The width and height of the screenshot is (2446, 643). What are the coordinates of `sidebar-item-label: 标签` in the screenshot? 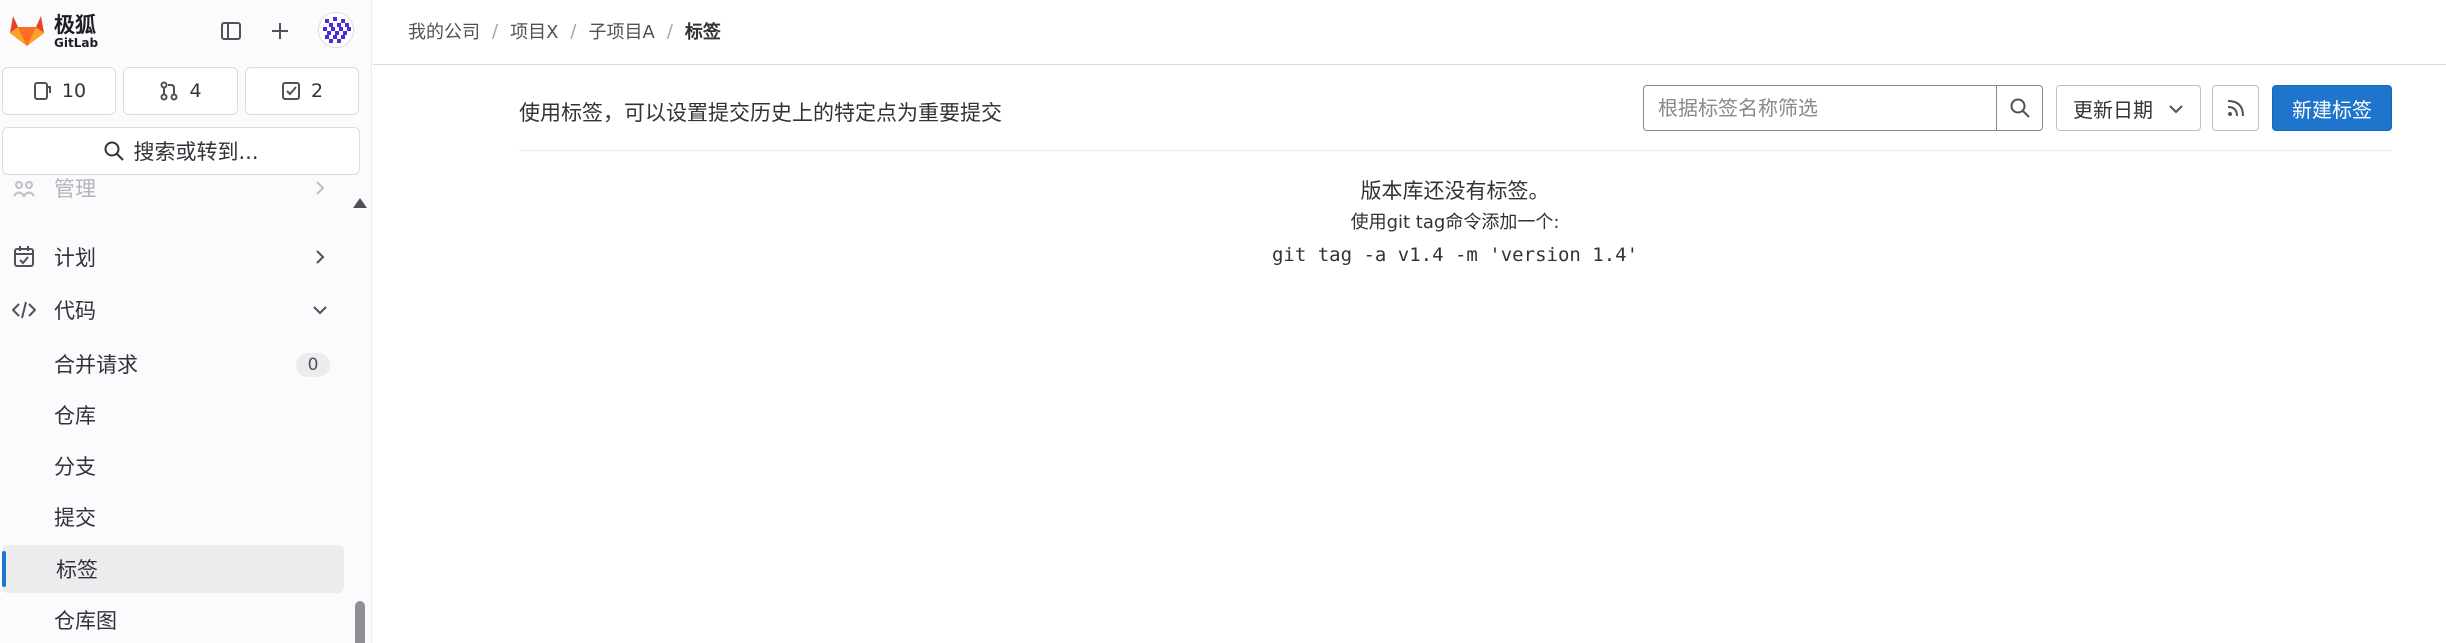 It's located at (77, 570).